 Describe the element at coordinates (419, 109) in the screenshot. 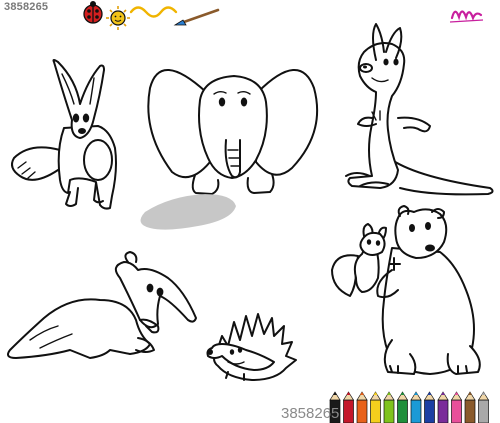

I see `kangaroo-drawing` at that location.